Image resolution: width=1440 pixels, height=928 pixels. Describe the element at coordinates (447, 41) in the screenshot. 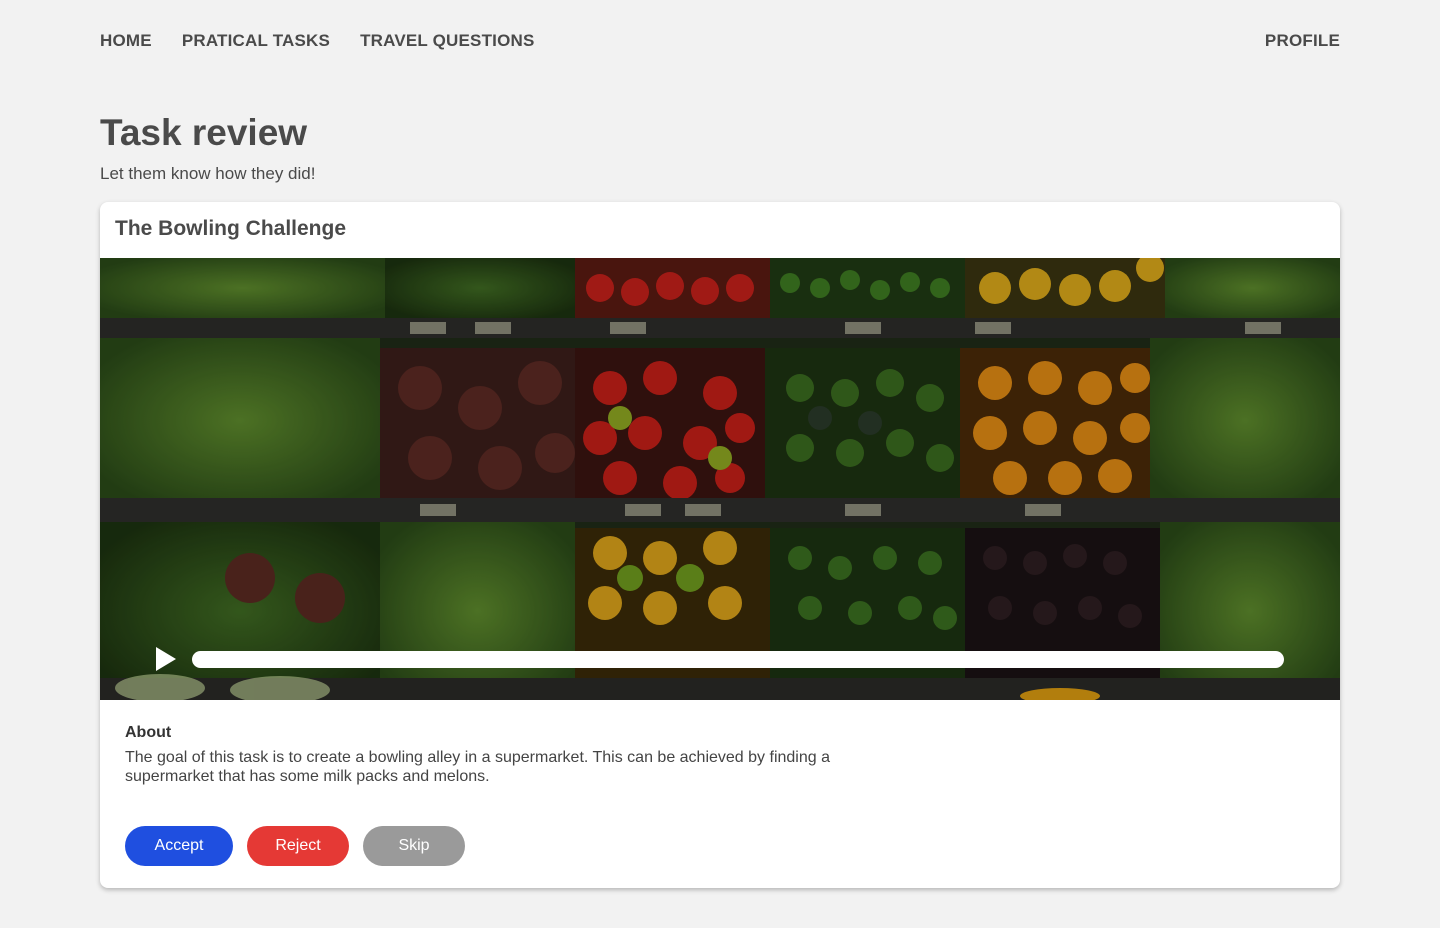

I see `nav-travel-questions-link: TRAVEL QUESTIONS` at that location.